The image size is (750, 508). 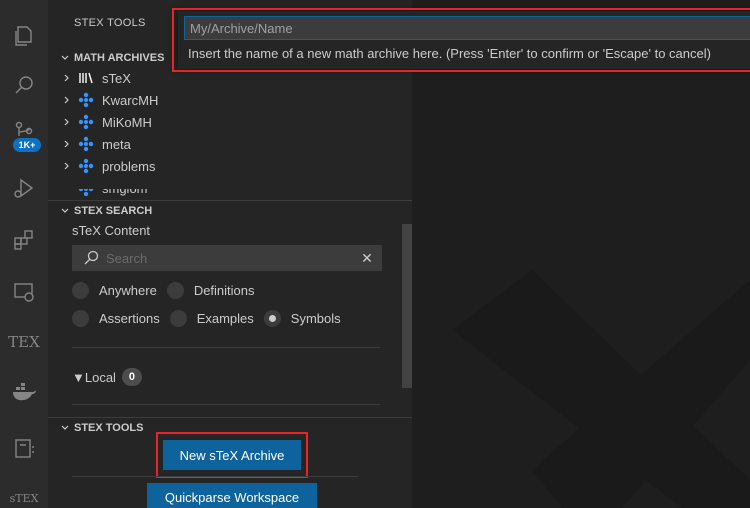 I want to click on radio-button-selected, so click(x=272, y=318).